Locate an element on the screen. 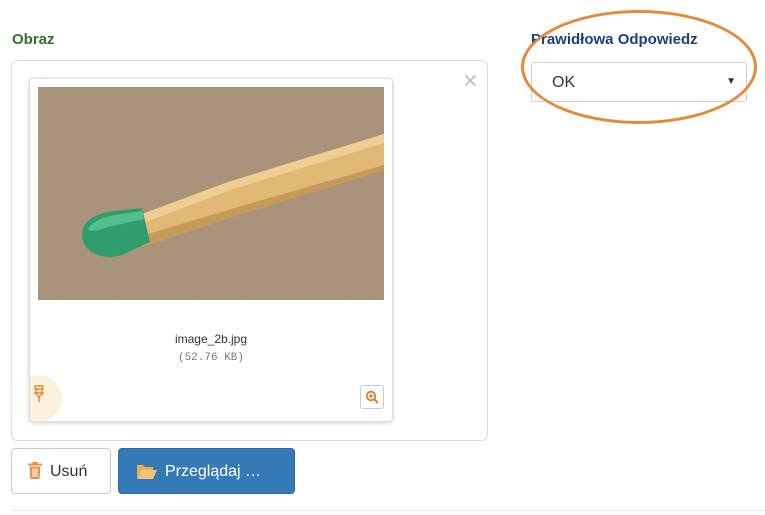 The width and height of the screenshot is (765, 515). dropdown-arrow-icon: ▼ is located at coordinates (731, 81).